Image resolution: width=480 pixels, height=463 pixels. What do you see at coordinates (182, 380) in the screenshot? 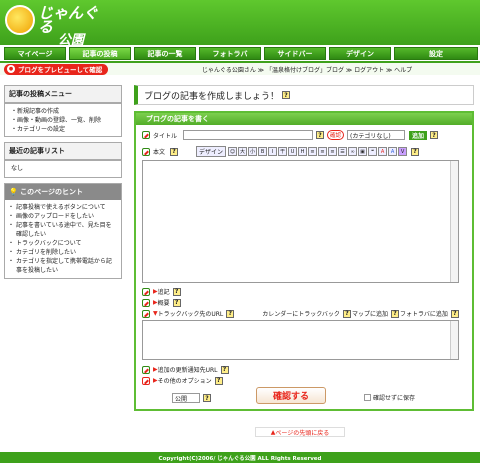
I see `other-options-row: ▶ その他のオプション ?` at bounding box center [182, 380].